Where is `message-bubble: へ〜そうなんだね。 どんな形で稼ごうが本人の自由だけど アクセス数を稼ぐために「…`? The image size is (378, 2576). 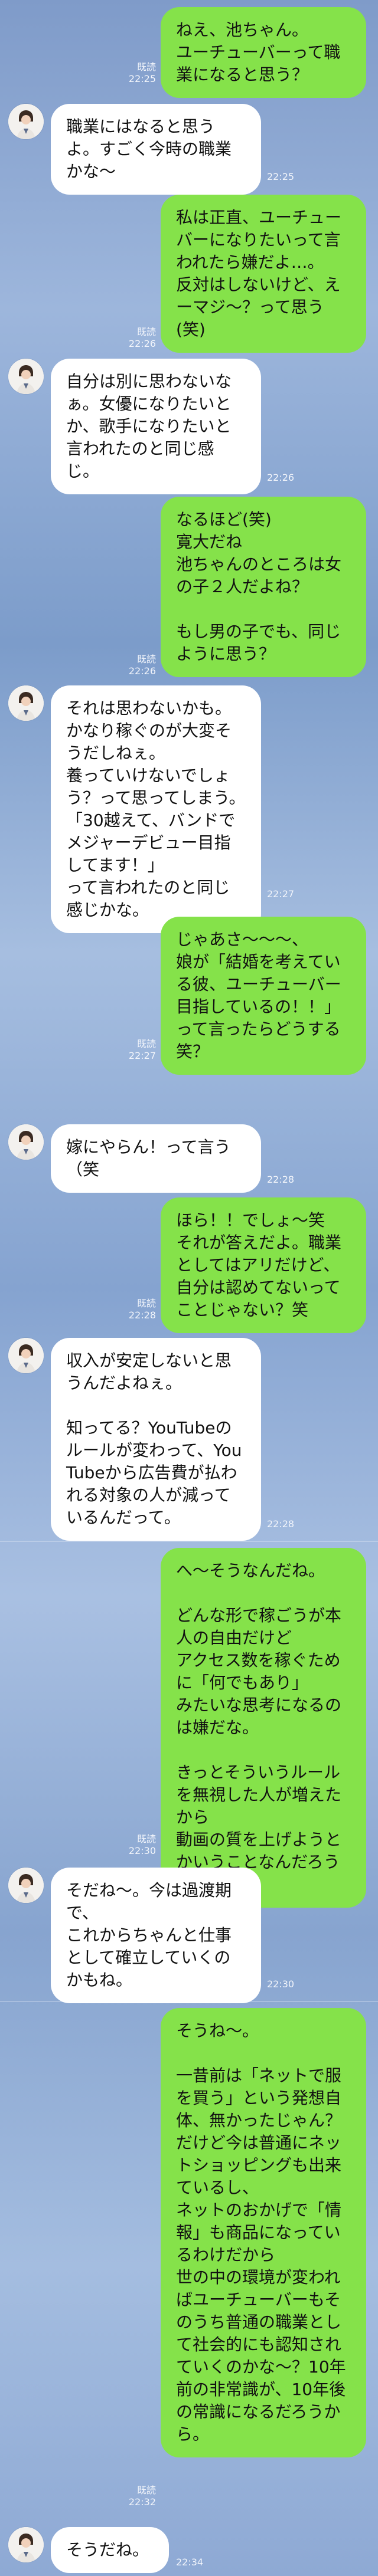 message-bubble: へ〜そうなんだね。 どんな形で稼ごうが本人の自由だけど アクセス数を稼ぐために「… is located at coordinates (263, 1728).